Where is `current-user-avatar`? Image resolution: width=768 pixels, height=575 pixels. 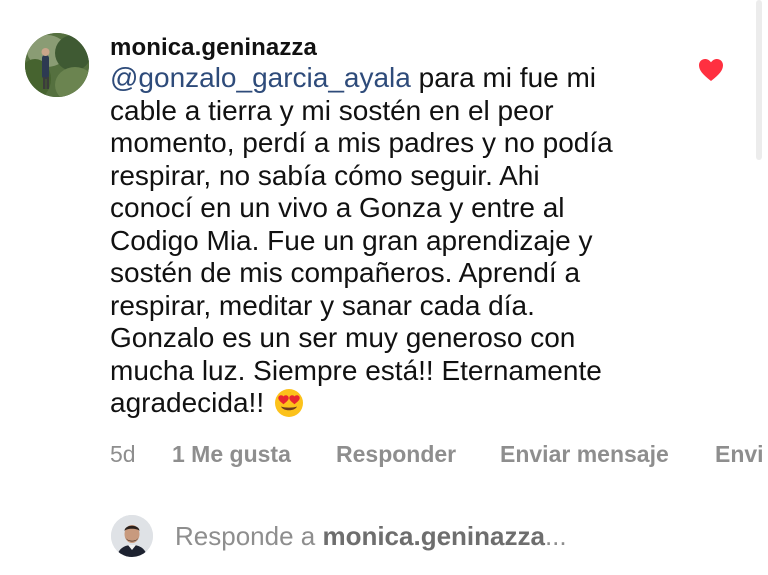 current-user-avatar is located at coordinates (132, 536).